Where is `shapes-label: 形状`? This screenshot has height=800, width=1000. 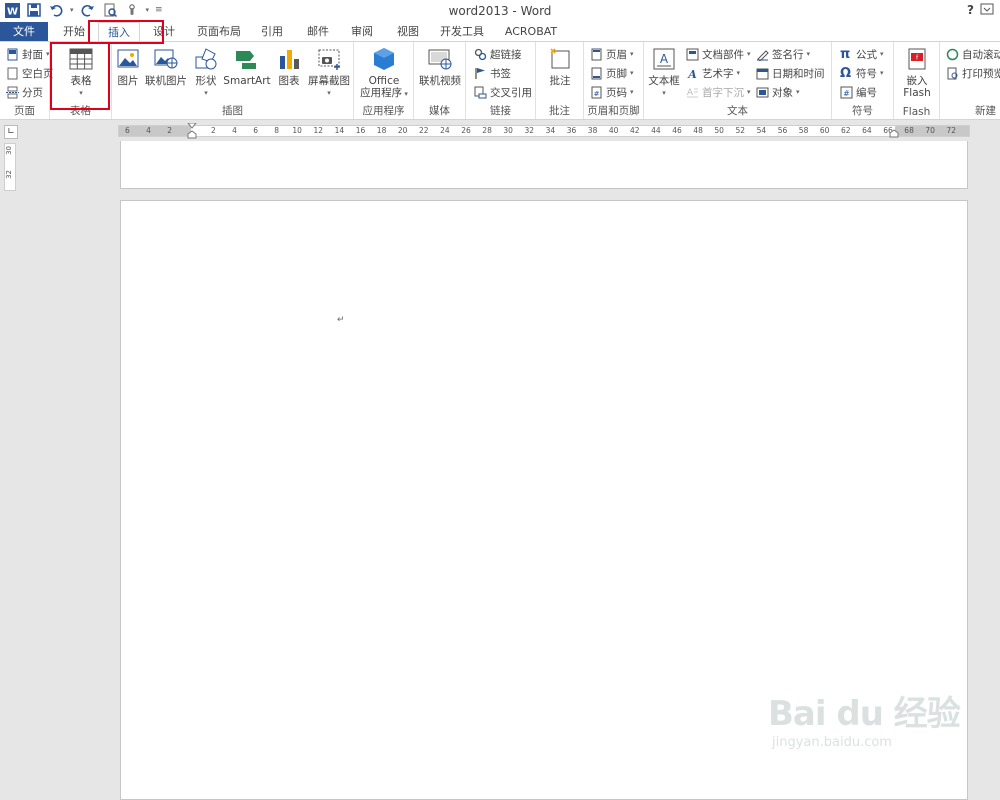
shapes-label: 形状 is located at coordinates (206, 81).